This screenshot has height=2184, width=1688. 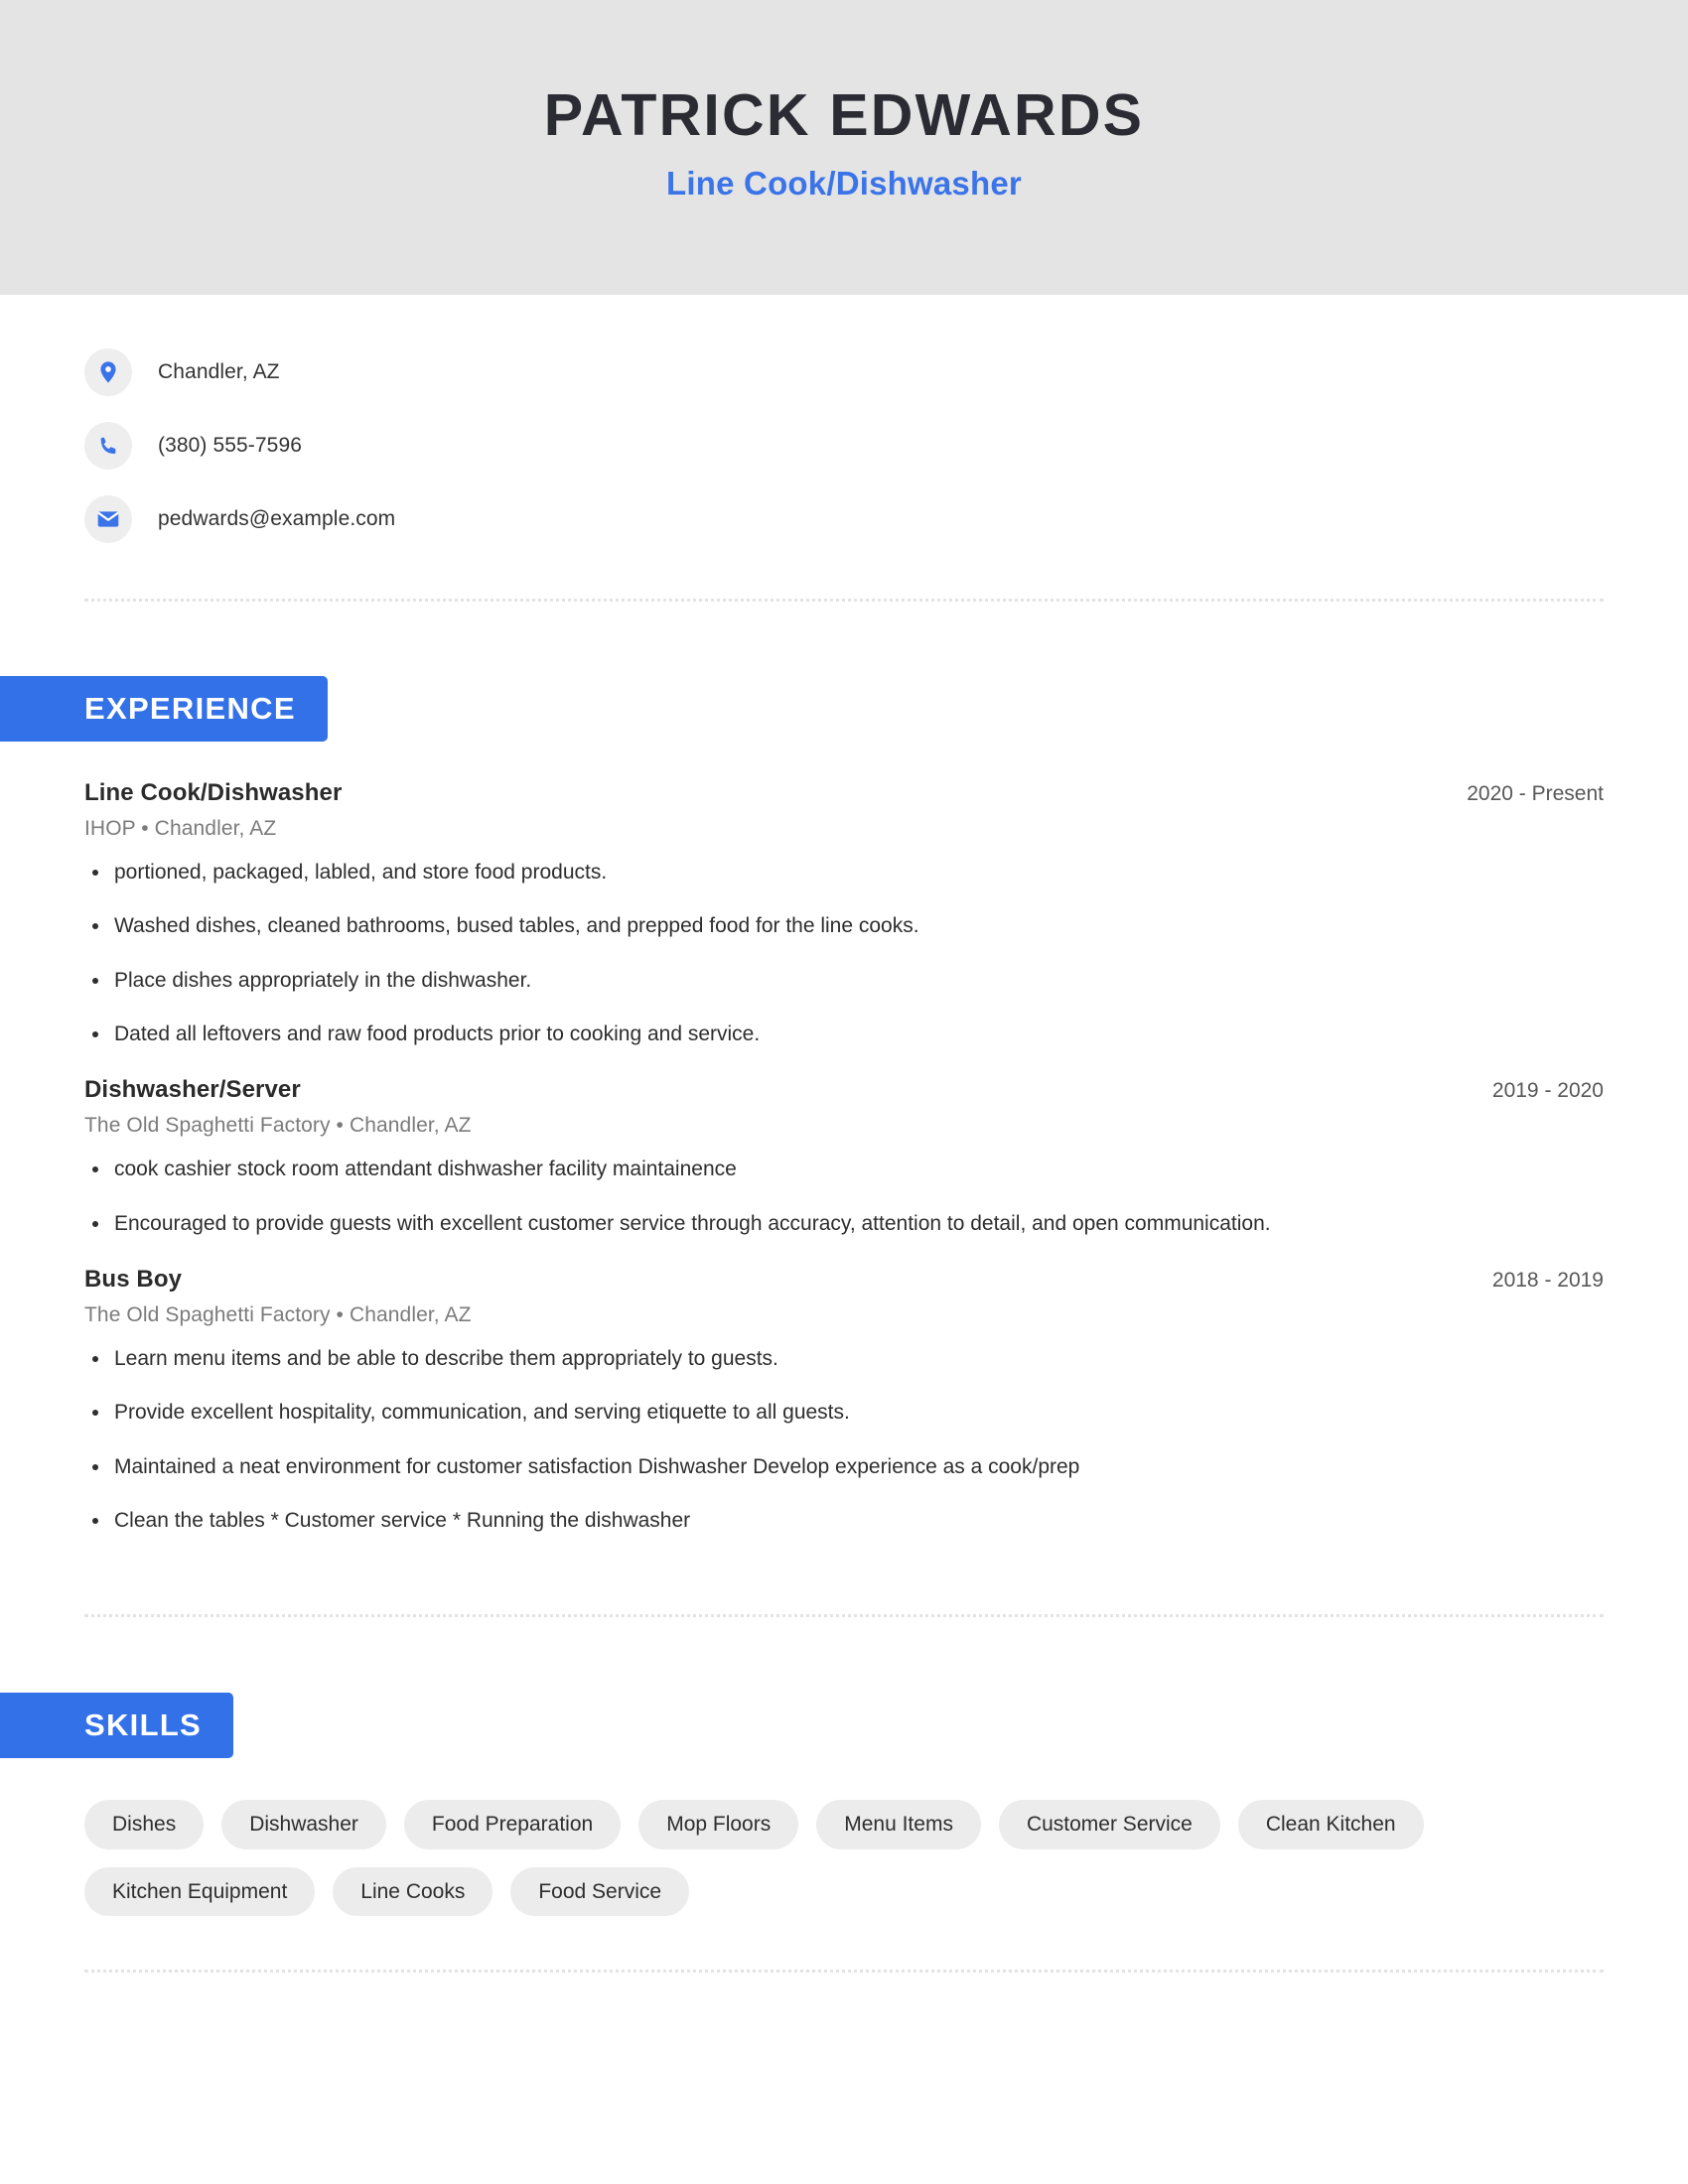 What do you see at coordinates (164, 709) in the screenshot?
I see `experience-section-heading: EXPERIENCE` at bounding box center [164, 709].